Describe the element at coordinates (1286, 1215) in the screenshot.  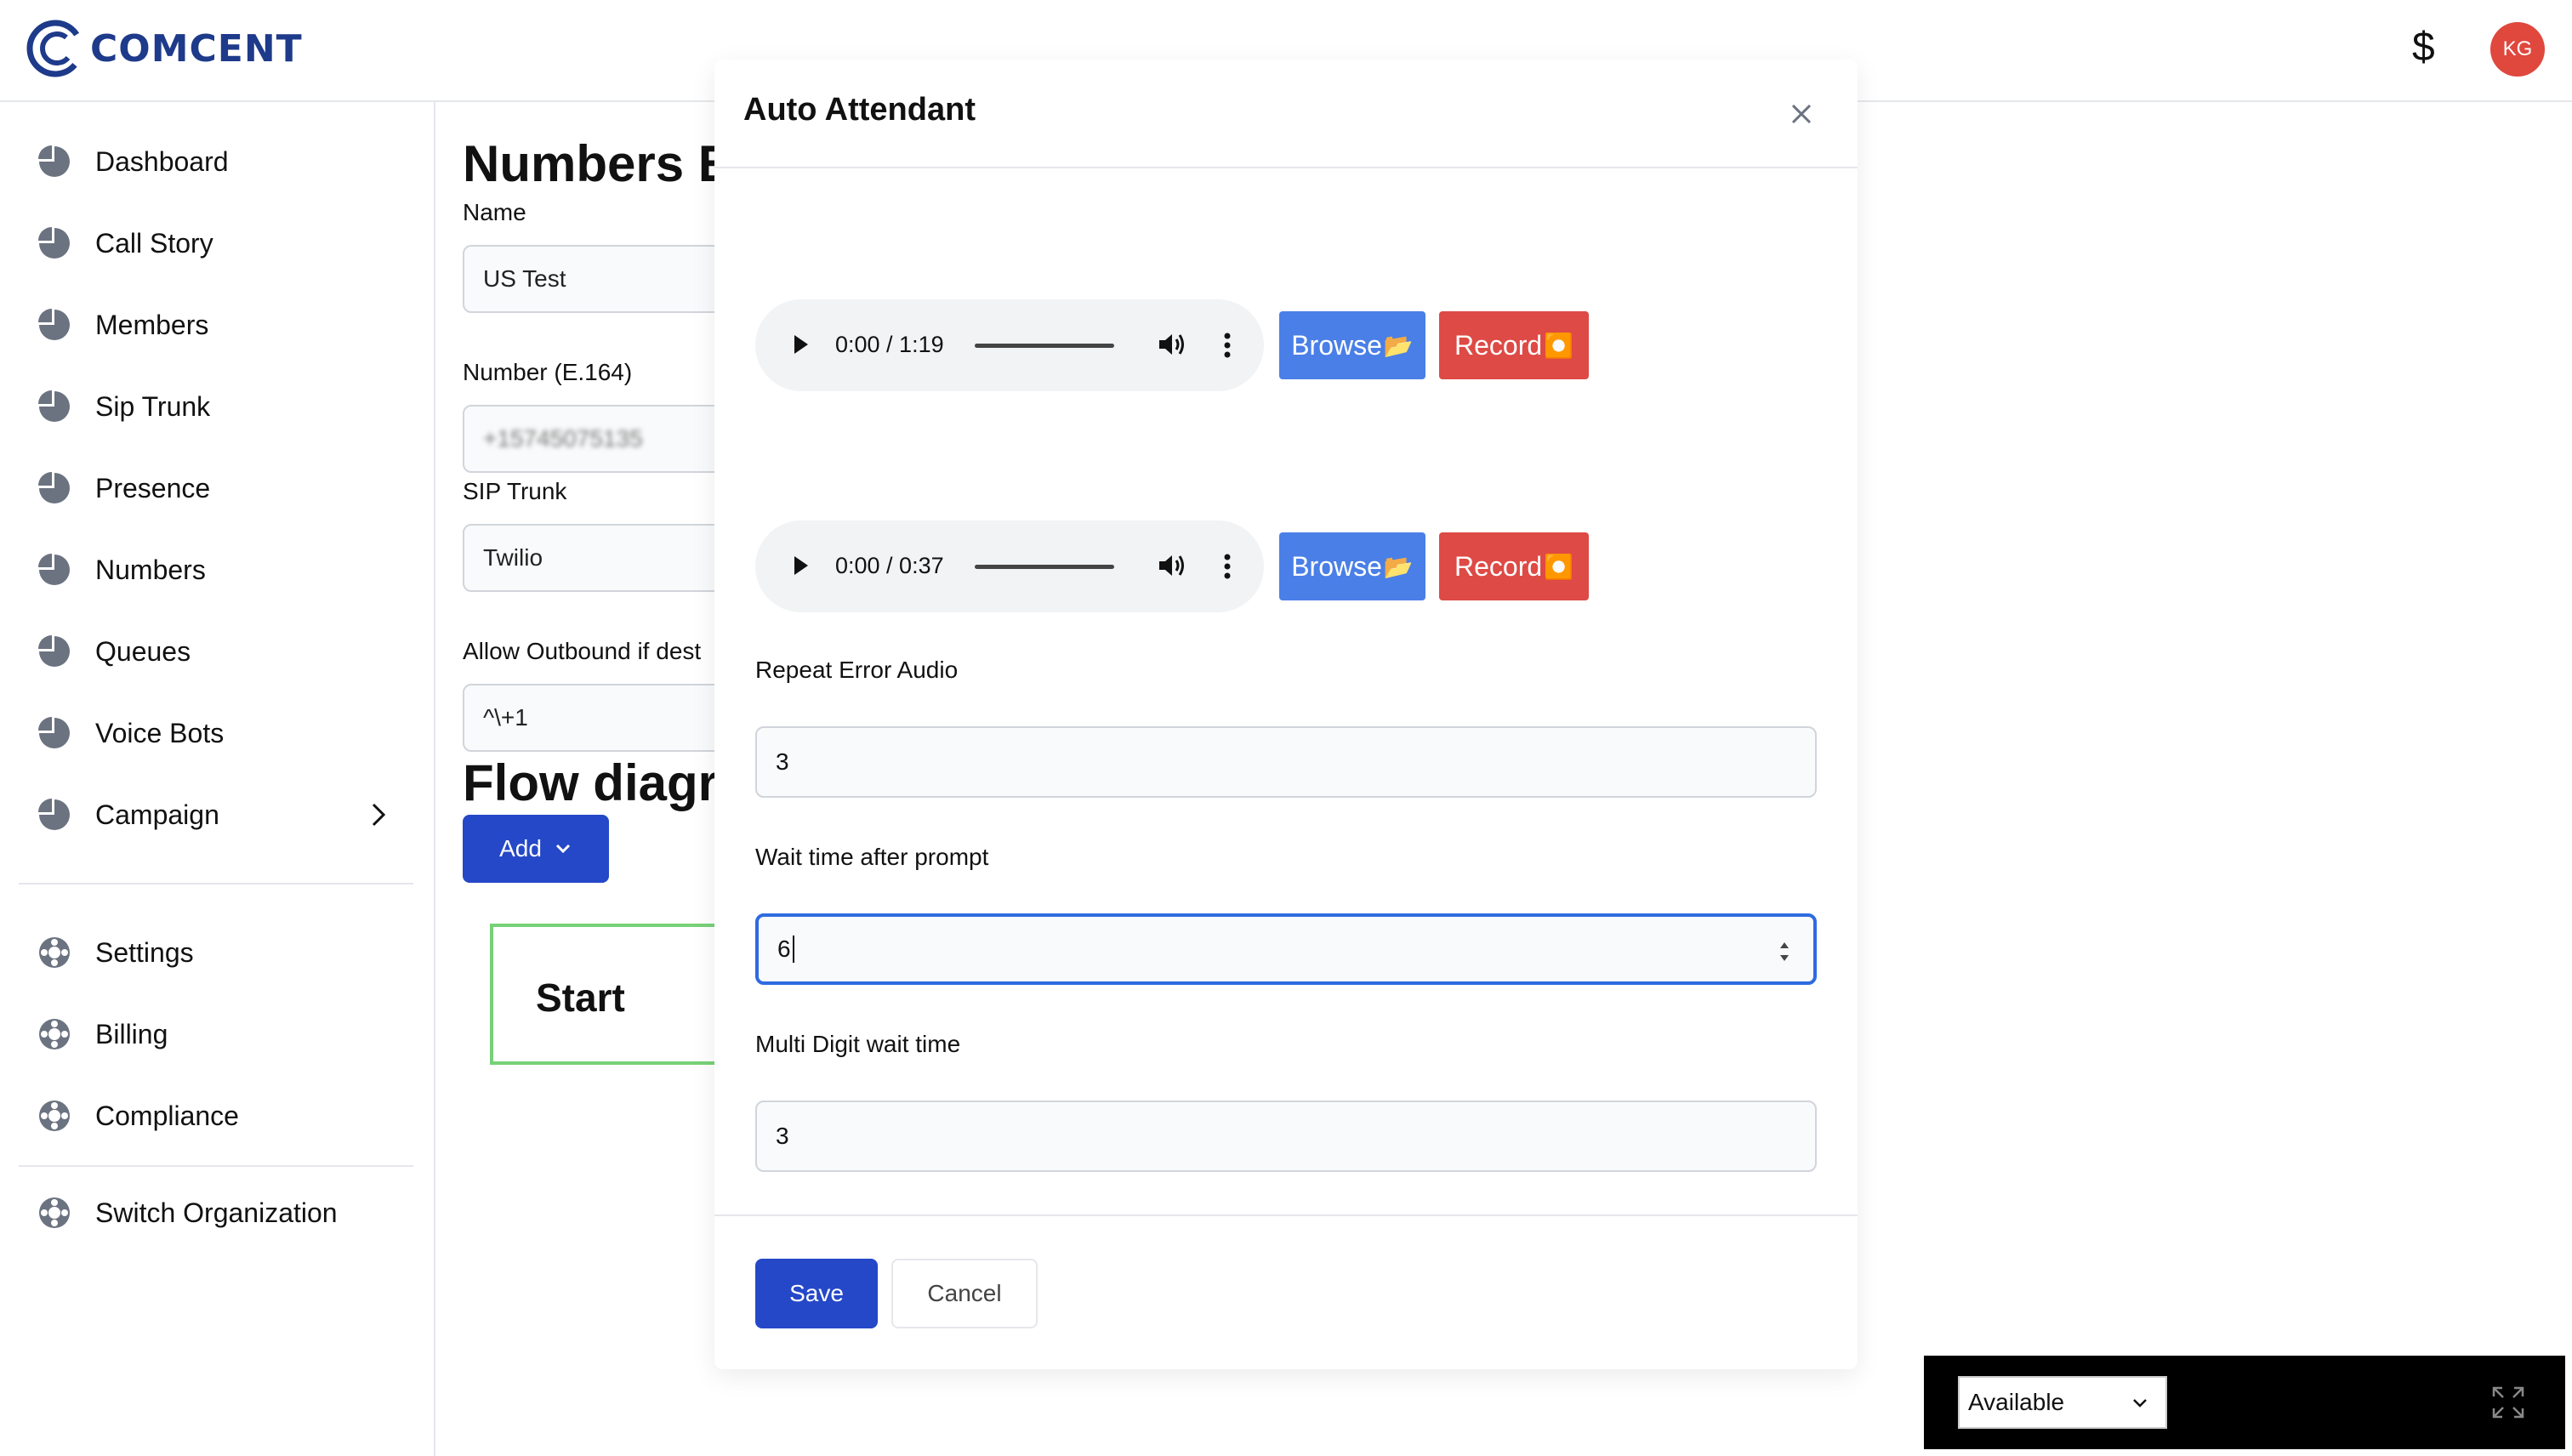
I see `modal-footer-divider` at that location.